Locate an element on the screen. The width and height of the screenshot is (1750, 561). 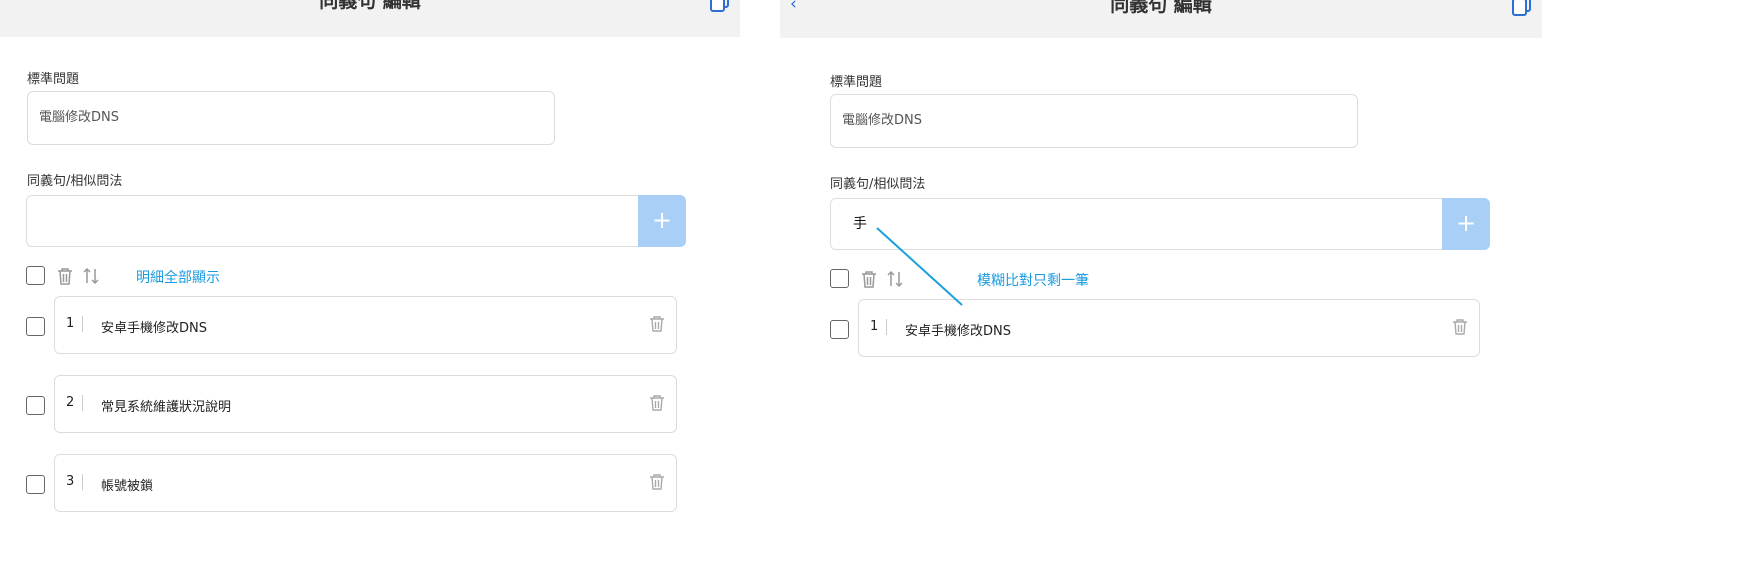
item-card: 2 常見系統維護狀況說明 is located at coordinates (365, 404).